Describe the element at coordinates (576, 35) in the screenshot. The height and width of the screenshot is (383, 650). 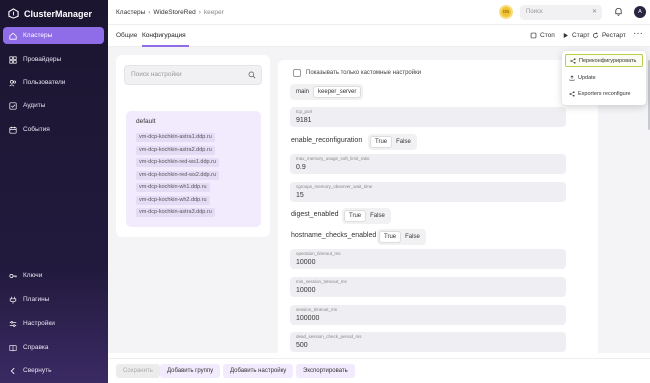
I see `start-button: Старт` at that location.